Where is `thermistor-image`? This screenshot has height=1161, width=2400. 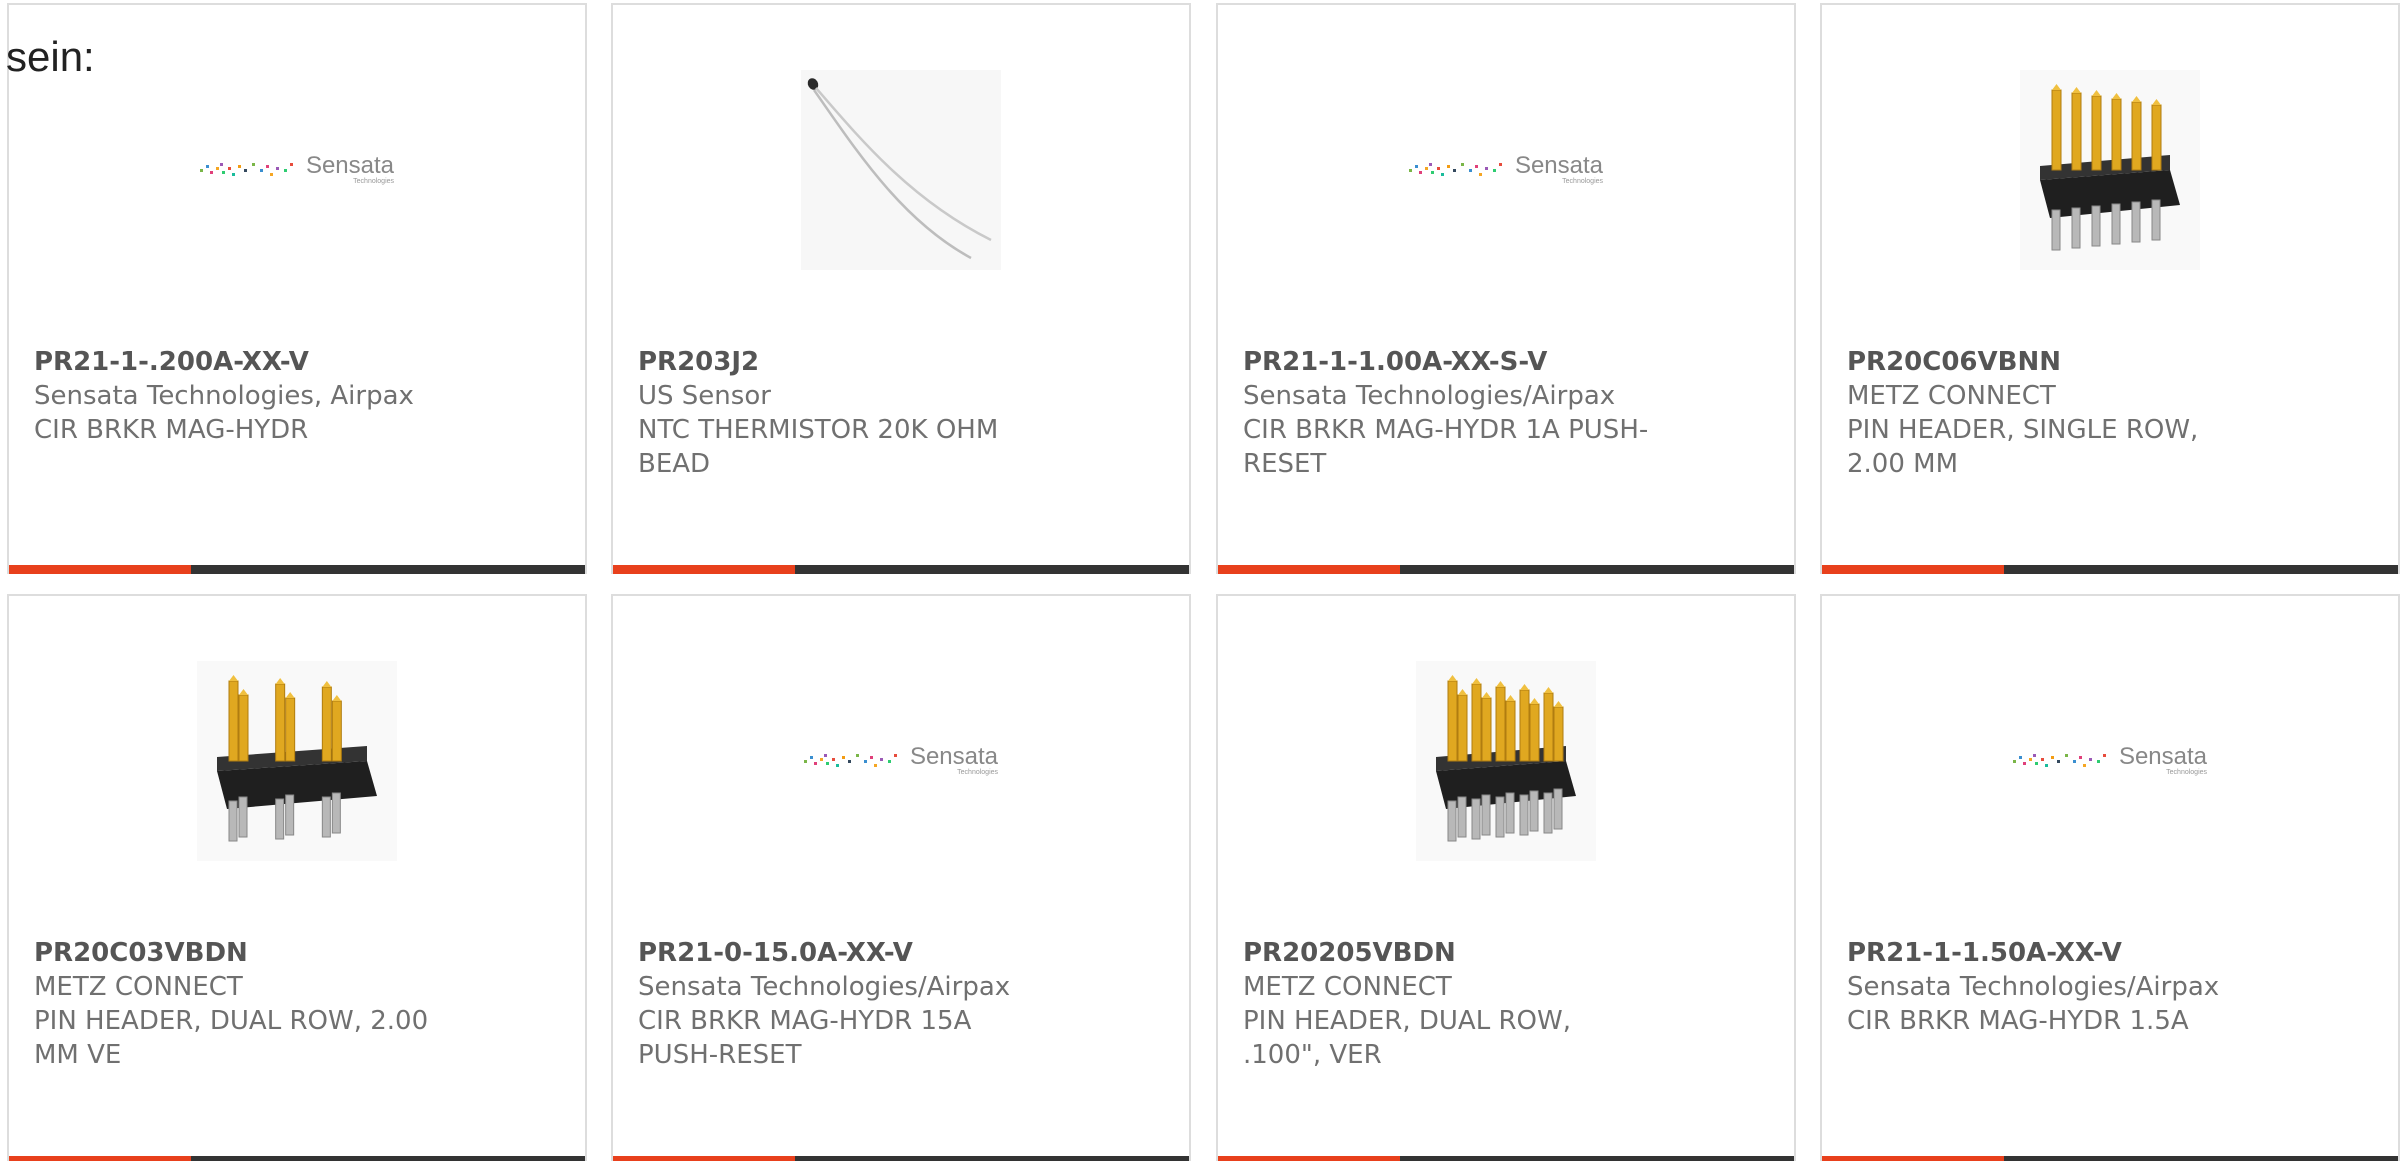 thermistor-image is located at coordinates (901, 170).